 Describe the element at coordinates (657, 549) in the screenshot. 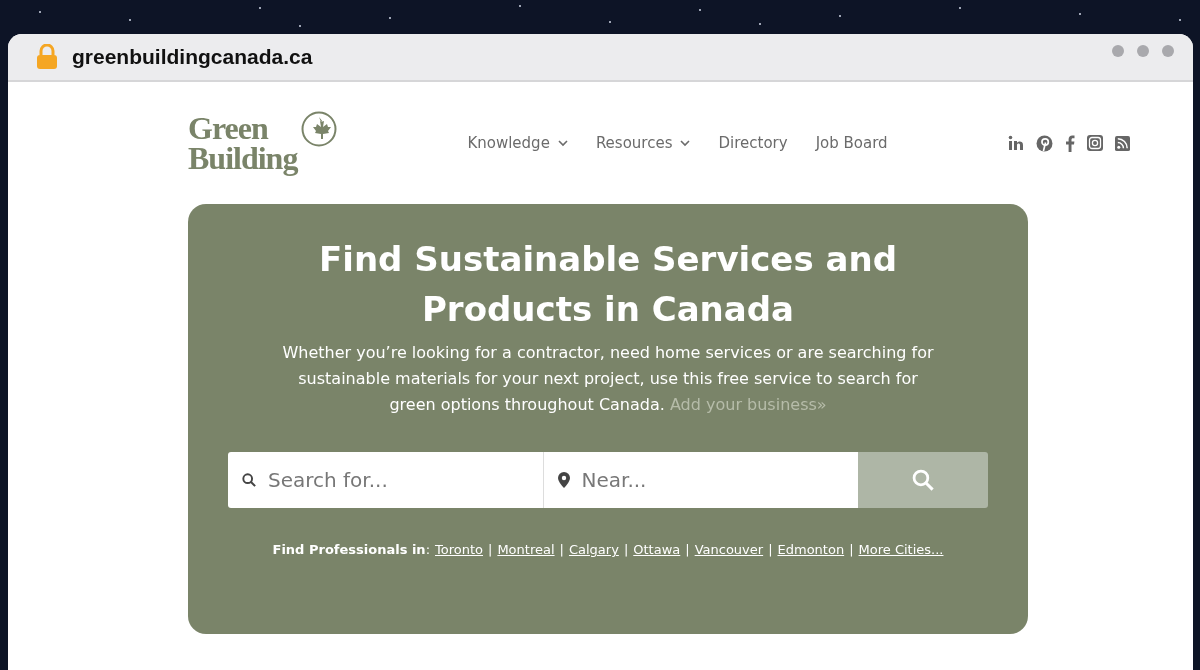

I see `city-link: Ottawa` at that location.